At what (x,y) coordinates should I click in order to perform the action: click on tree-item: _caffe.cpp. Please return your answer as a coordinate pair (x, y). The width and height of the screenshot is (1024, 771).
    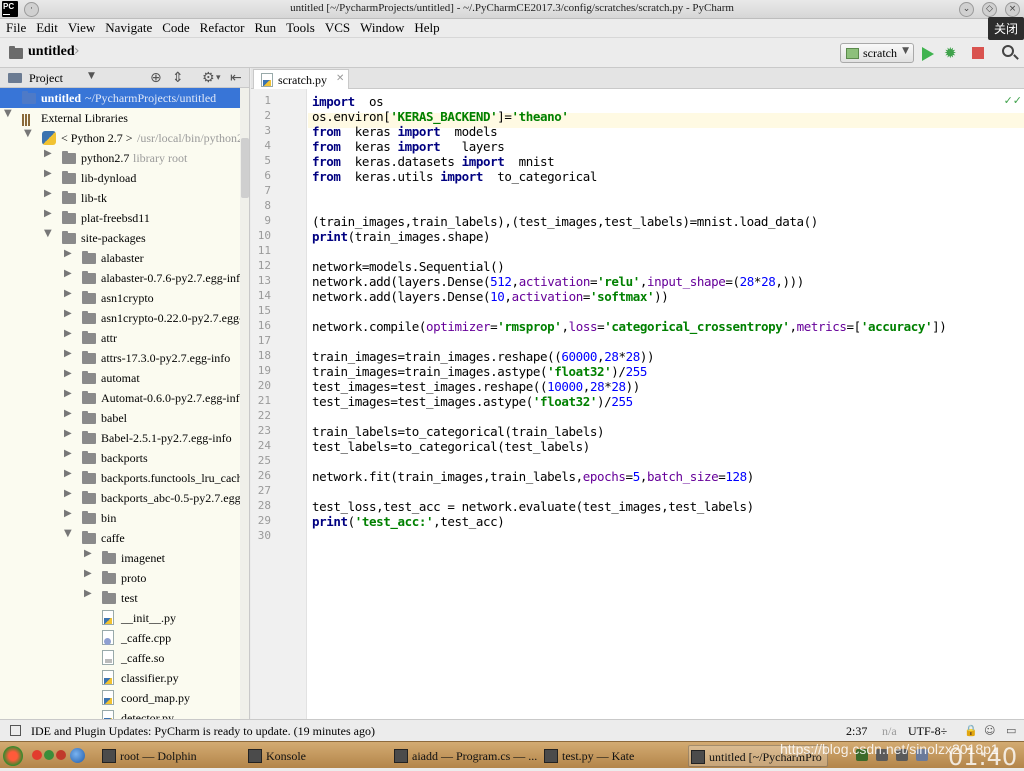
    Looking at the image, I should click on (124, 638).